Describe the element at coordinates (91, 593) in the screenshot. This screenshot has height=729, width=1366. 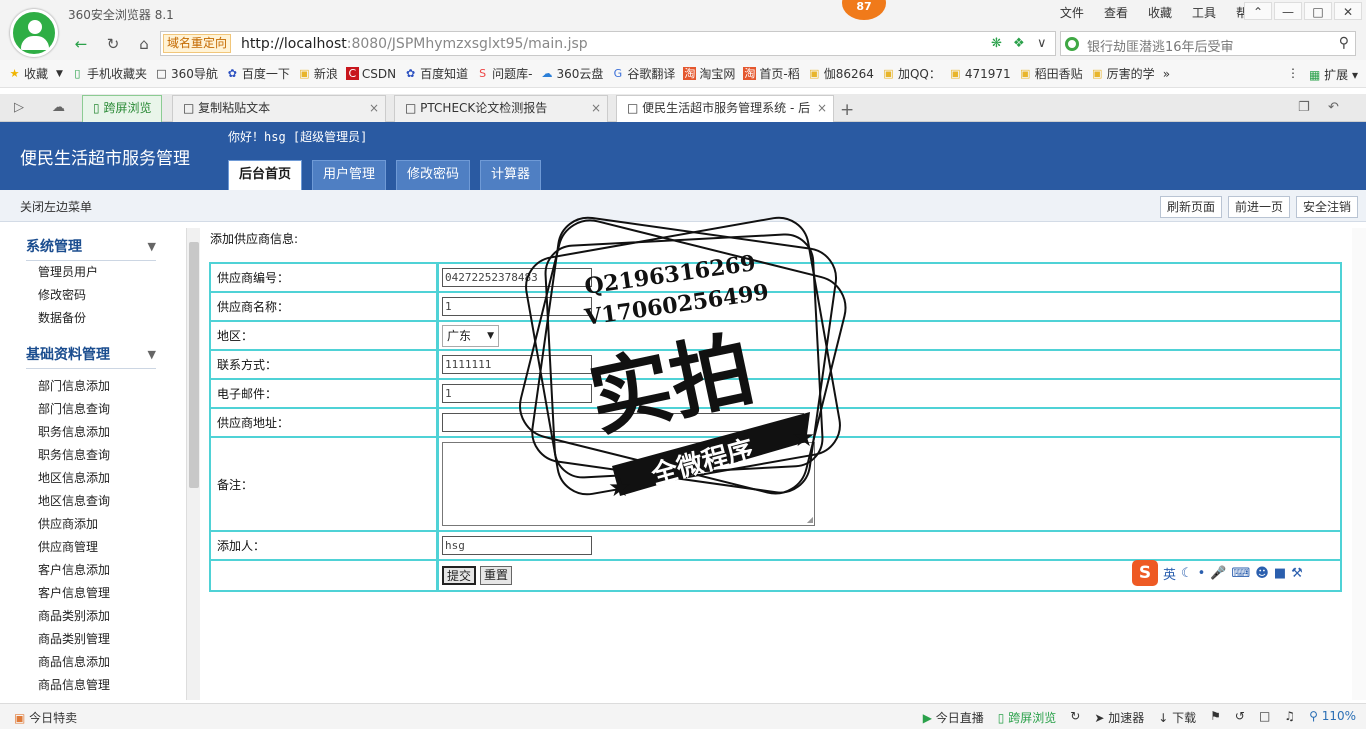
I see `menu-item: 客户信息管理` at that location.